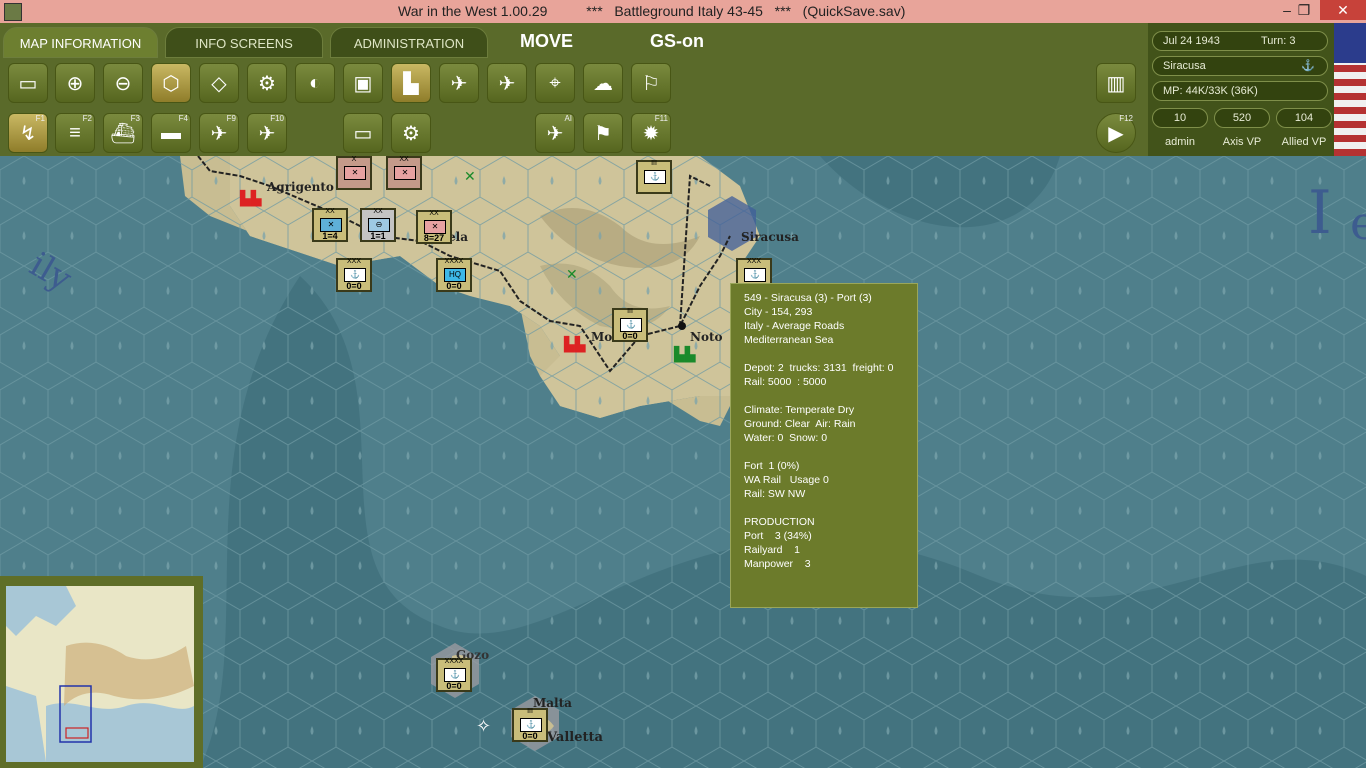 The image size is (1366, 768). What do you see at coordinates (13, 12) in the screenshot?
I see `app-icon` at bounding box center [13, 12].